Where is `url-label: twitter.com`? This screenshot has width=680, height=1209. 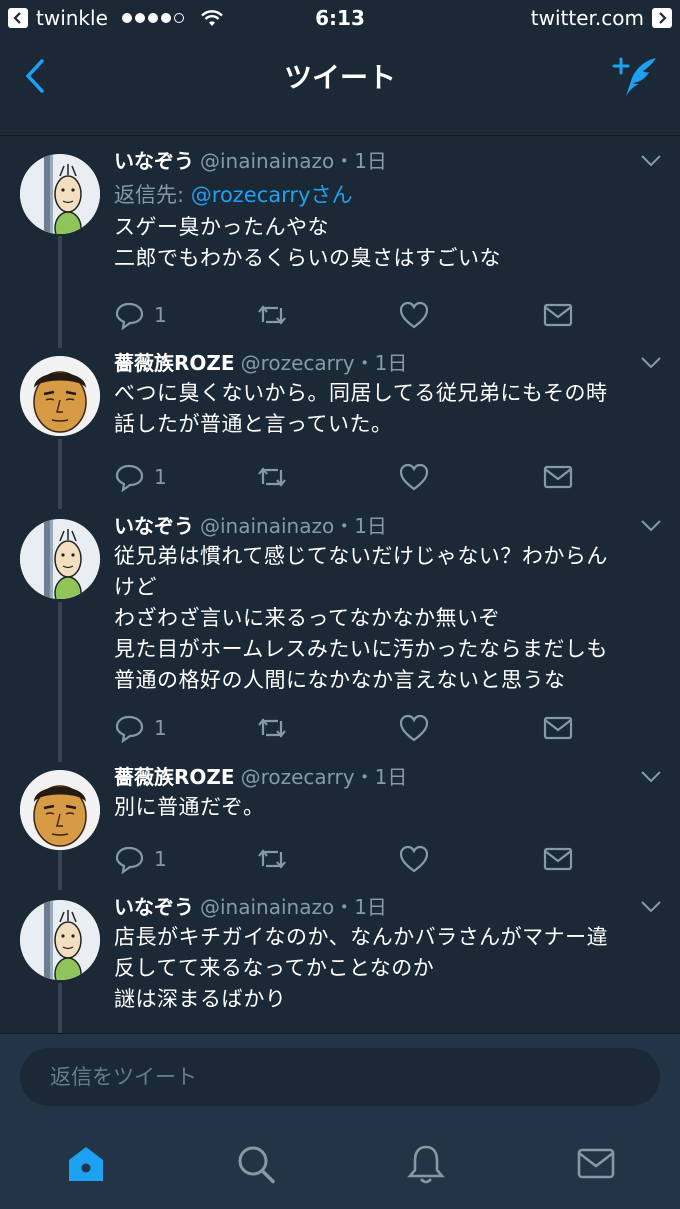 url-label: twitter.com is located at coordinates (587, 18).